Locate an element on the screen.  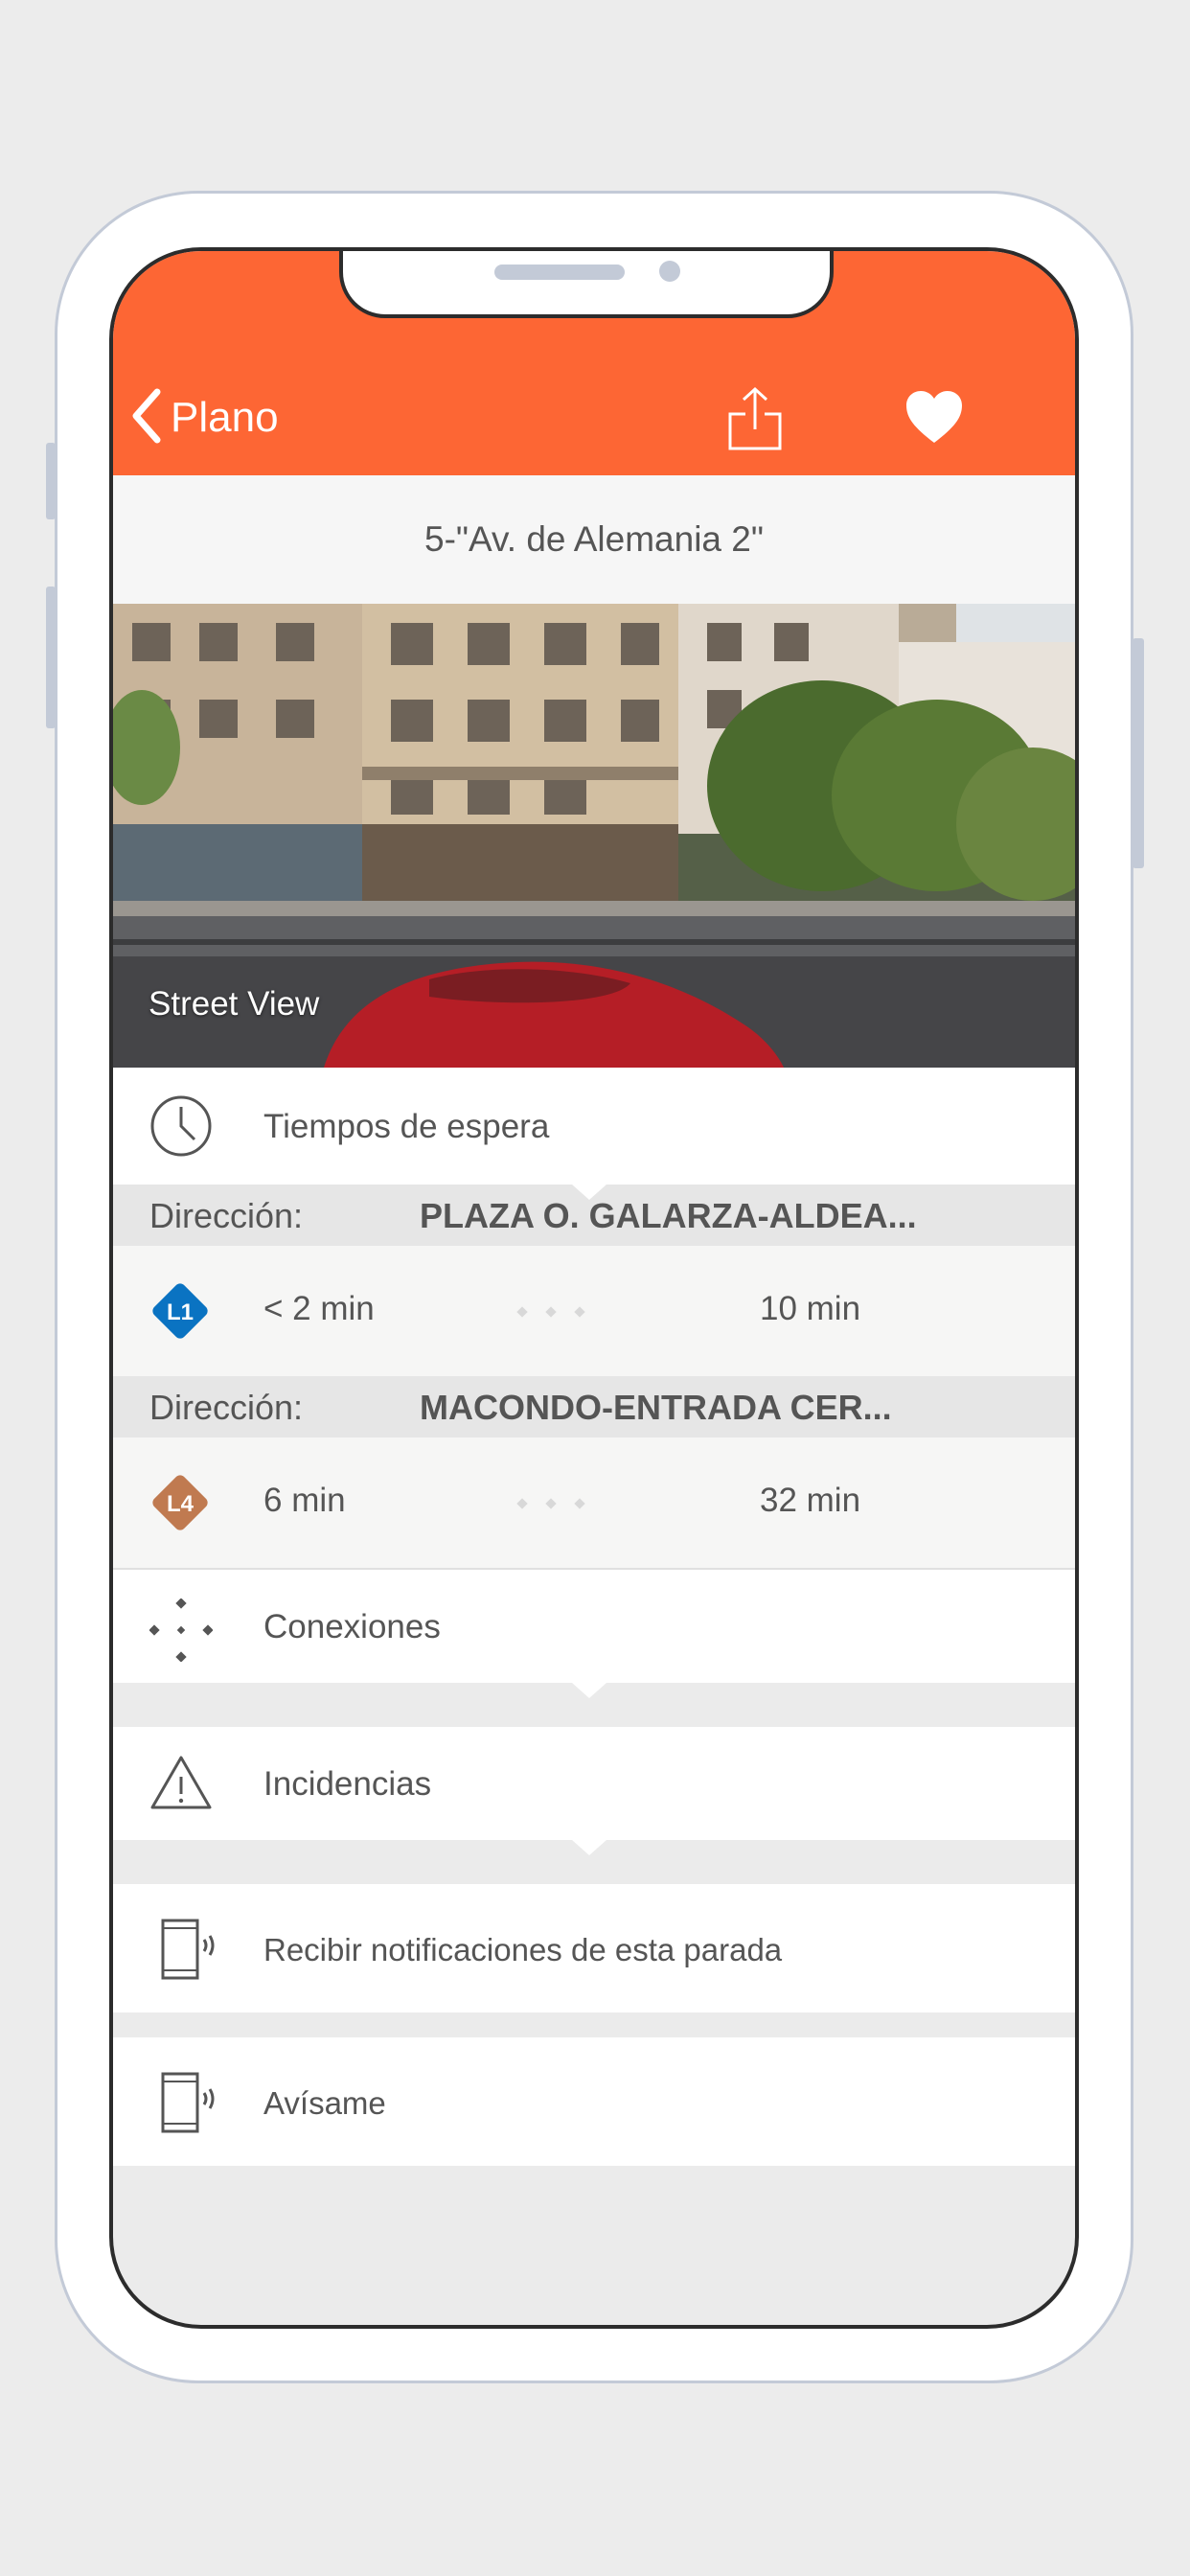
favorite-button is located at coordinates (934, 417).